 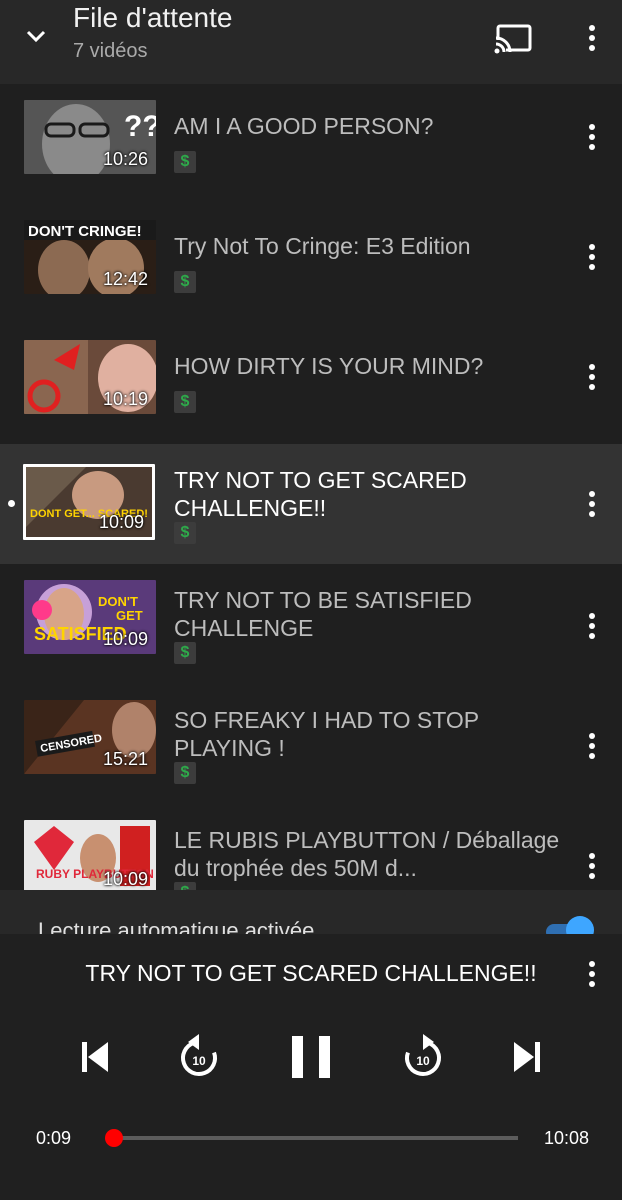 What do you see at coordinates (125, 759) in the screenshot?
I see `video-duration: 15:21` at bounding box center [125, 759].